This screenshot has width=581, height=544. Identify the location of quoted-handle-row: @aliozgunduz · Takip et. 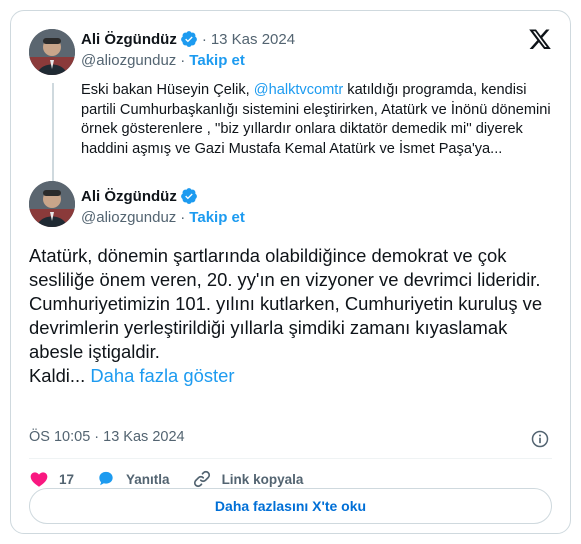
(163, 60).